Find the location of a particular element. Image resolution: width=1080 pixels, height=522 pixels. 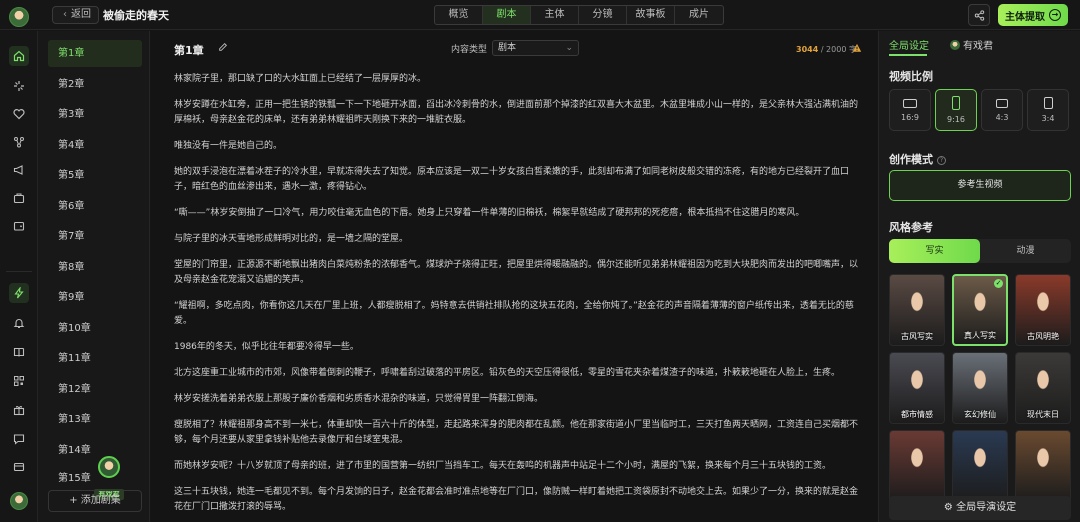

back-button: ‹ 返回 is located at coordinates (75, 15).